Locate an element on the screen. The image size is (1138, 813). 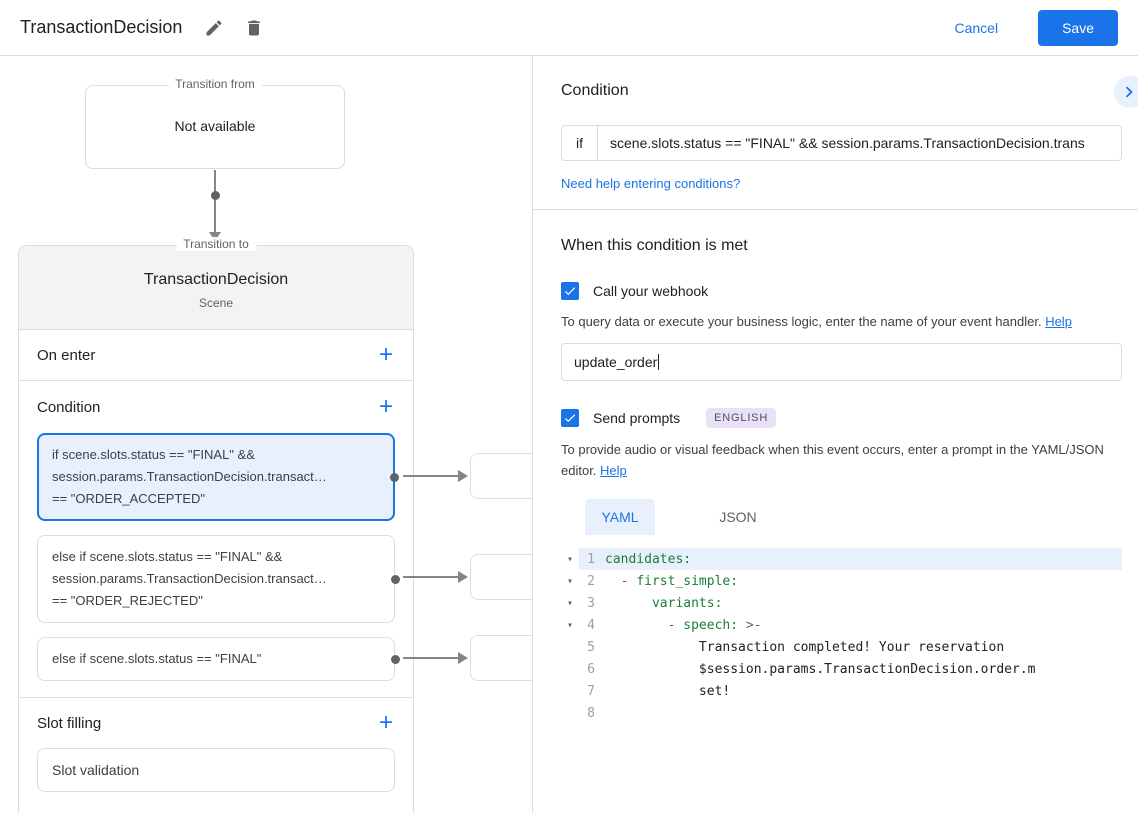
code-line: ▾ 3 variants: is located at coordinates (841, 603).